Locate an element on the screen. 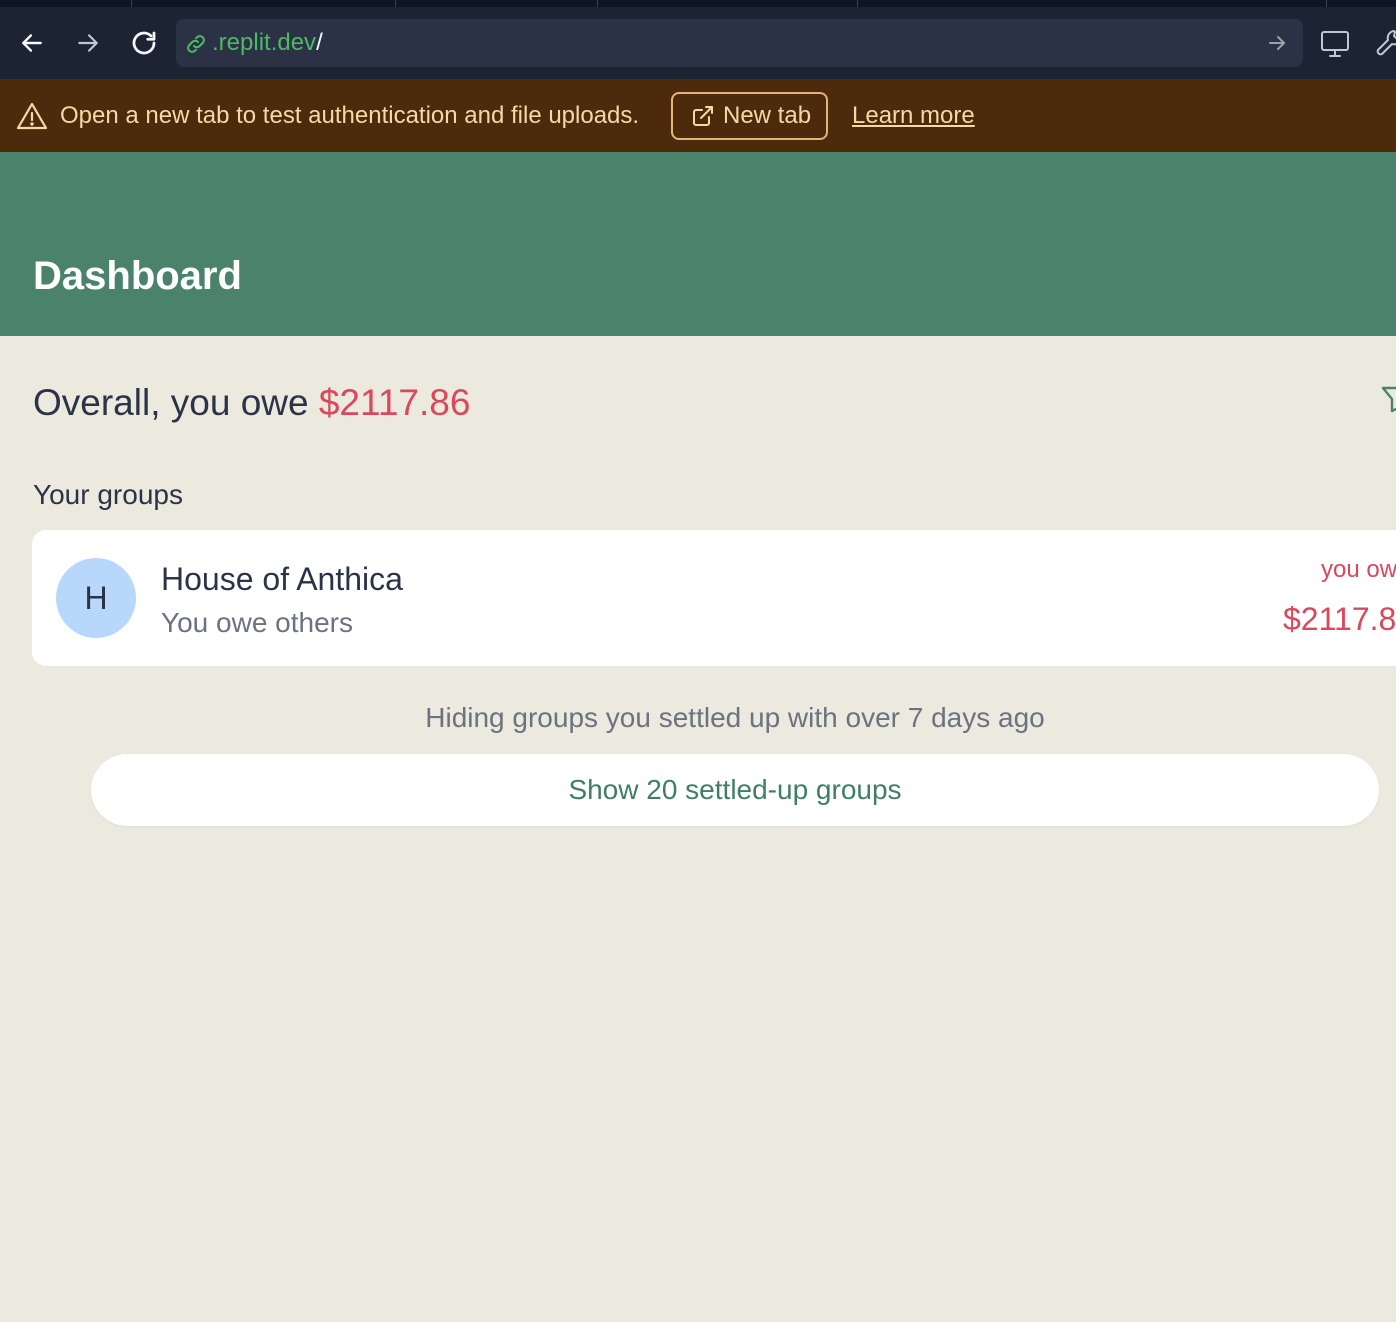  learn-more-link: Learn more is located at coordinates (913, 116).